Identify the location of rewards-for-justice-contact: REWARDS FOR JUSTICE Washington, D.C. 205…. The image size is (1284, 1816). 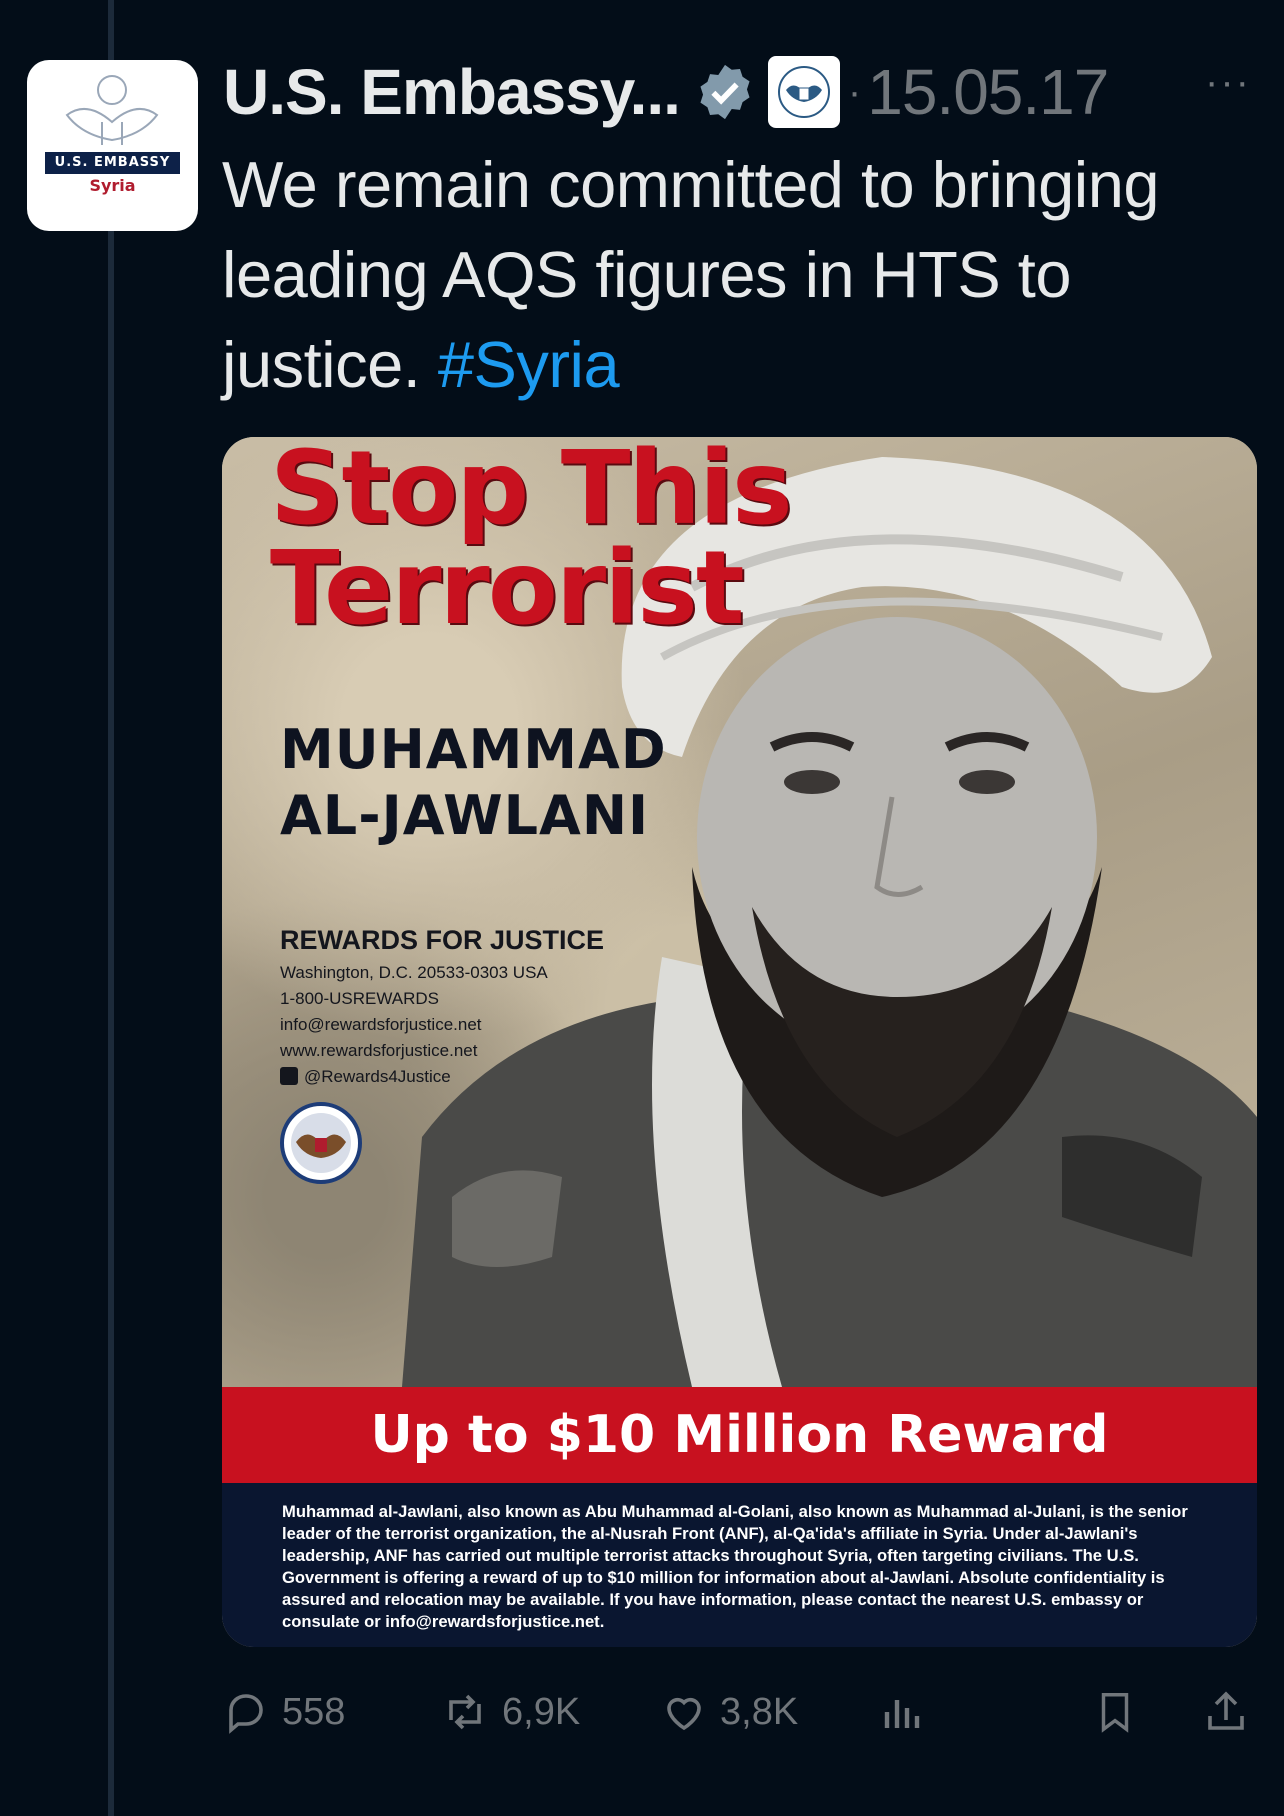
(442, 1007).